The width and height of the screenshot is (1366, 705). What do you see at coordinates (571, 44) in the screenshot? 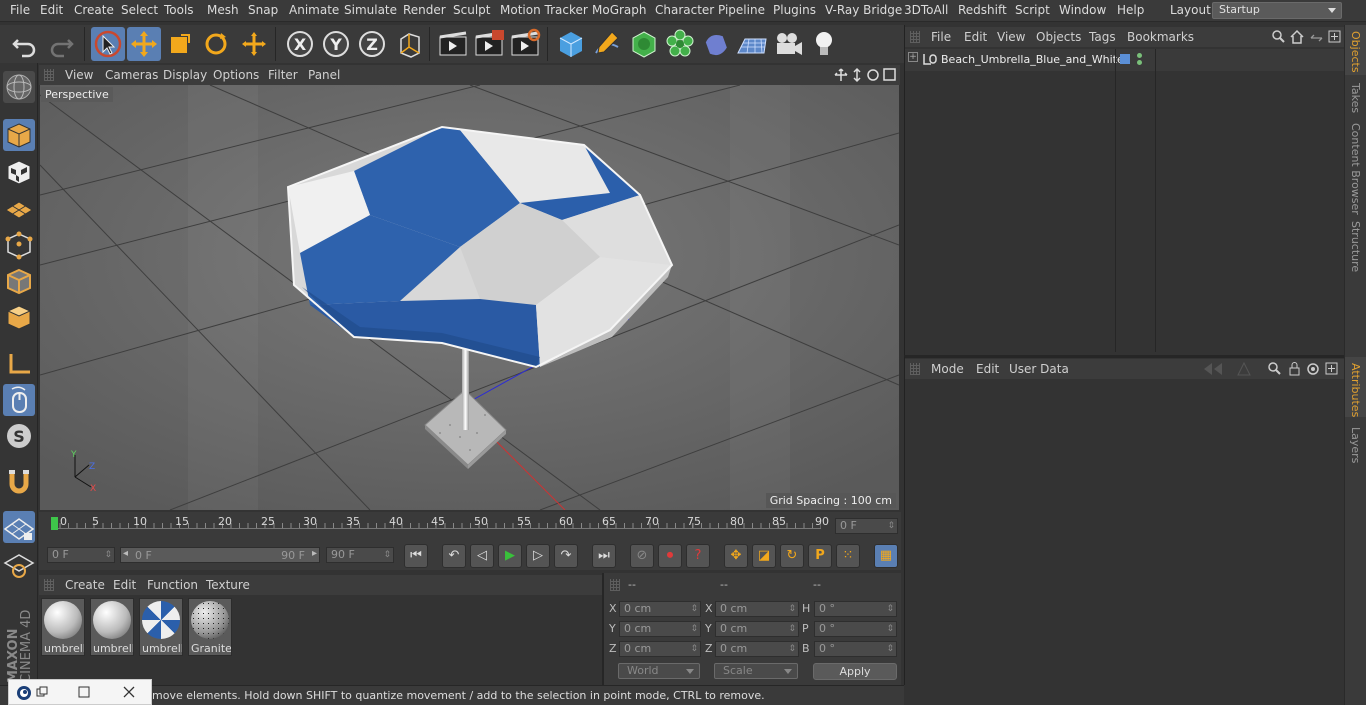
I see `cube-primitive-button` at bounding box center [571, 44].